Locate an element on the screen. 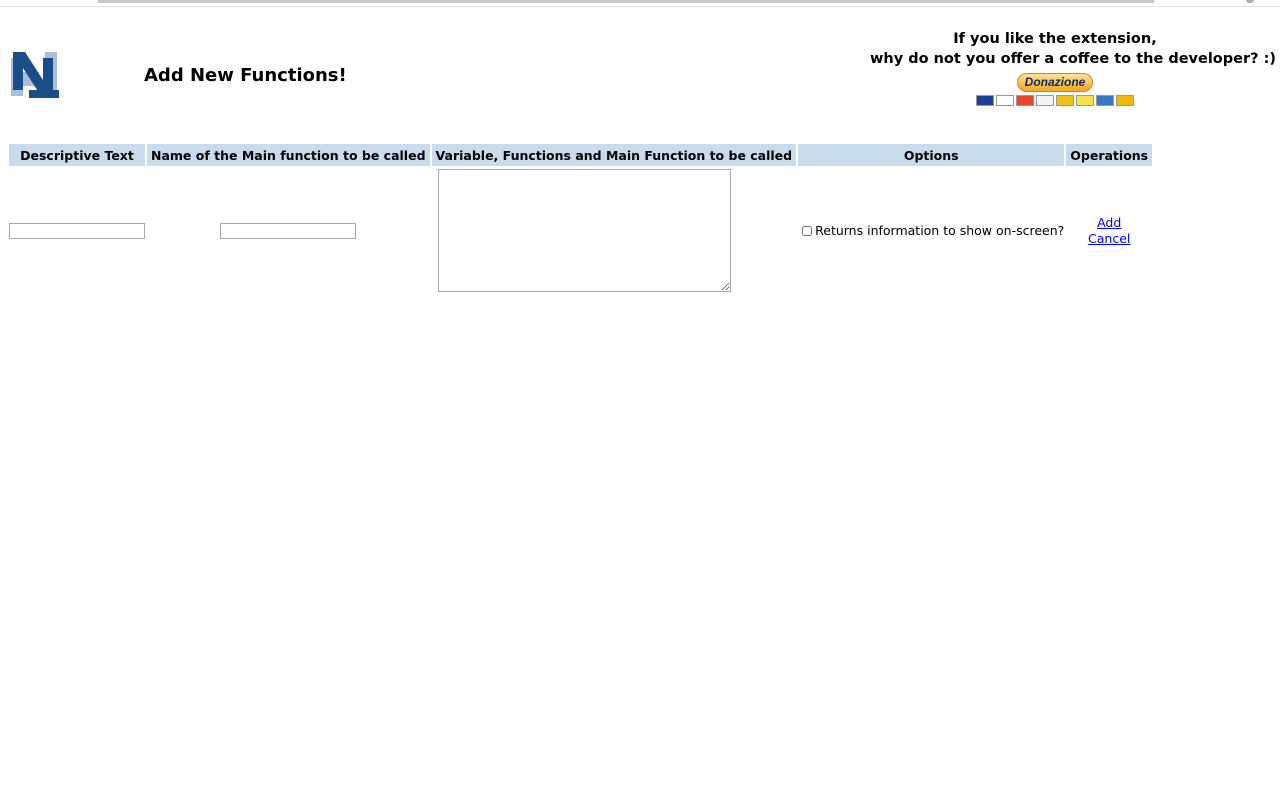 This screenshot has width=1280, height=800. maestro-card-icon is located at coordinates (985, 100).